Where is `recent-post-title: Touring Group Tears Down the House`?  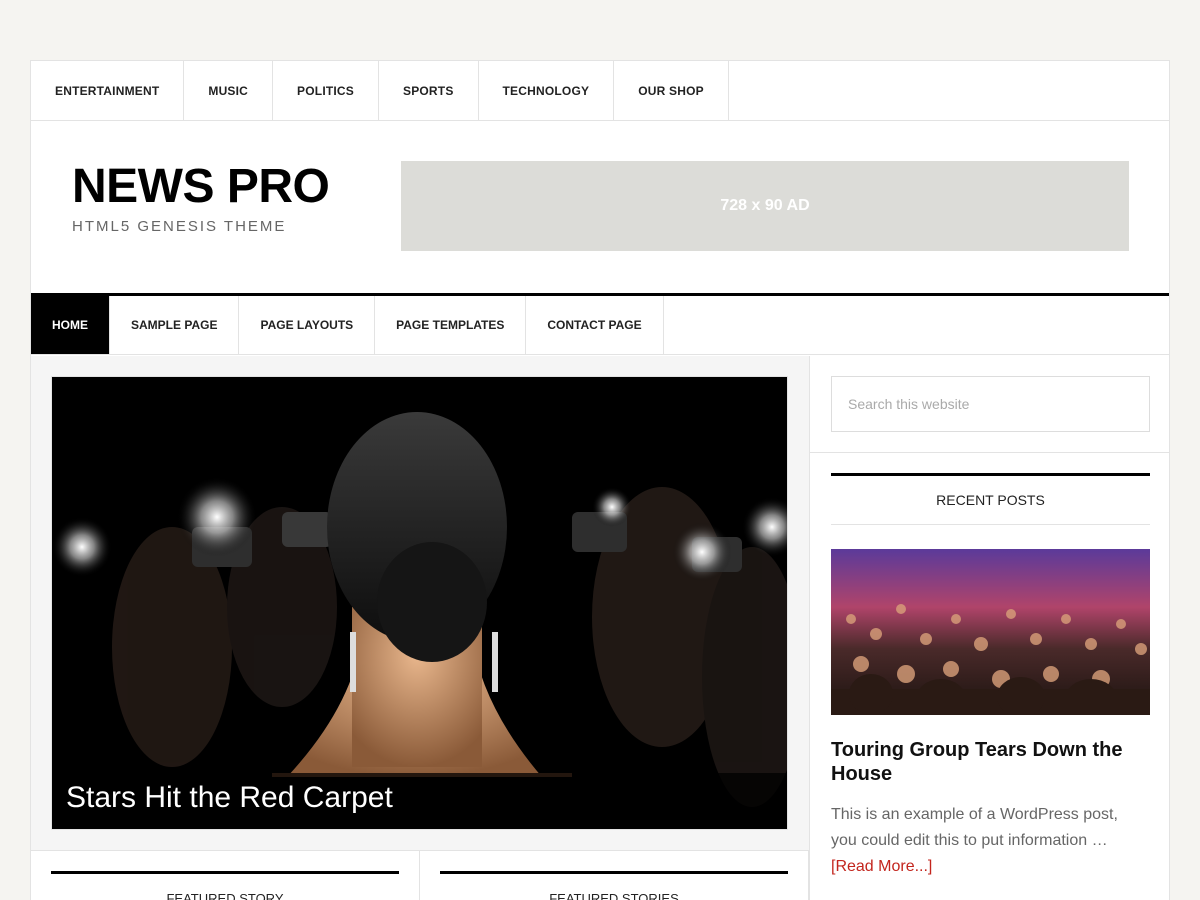
recent-post-title: Touring Group Tears Down the House is located at coordinates (990, 762).